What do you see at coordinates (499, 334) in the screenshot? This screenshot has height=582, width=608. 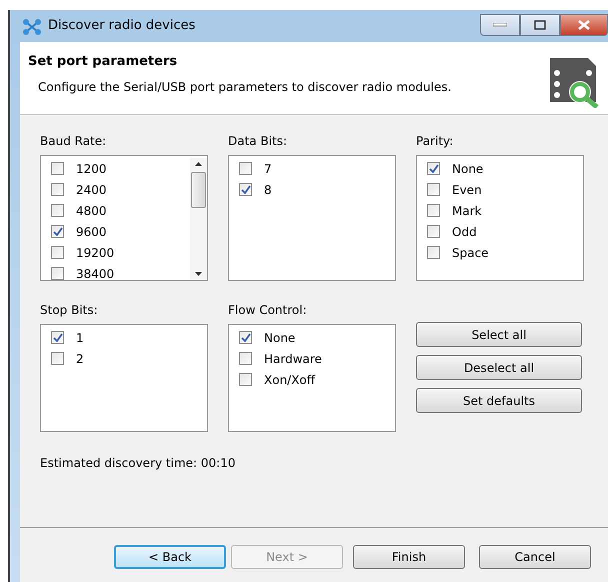 I see `action-button: Select all` at bounding box center [499, 334].